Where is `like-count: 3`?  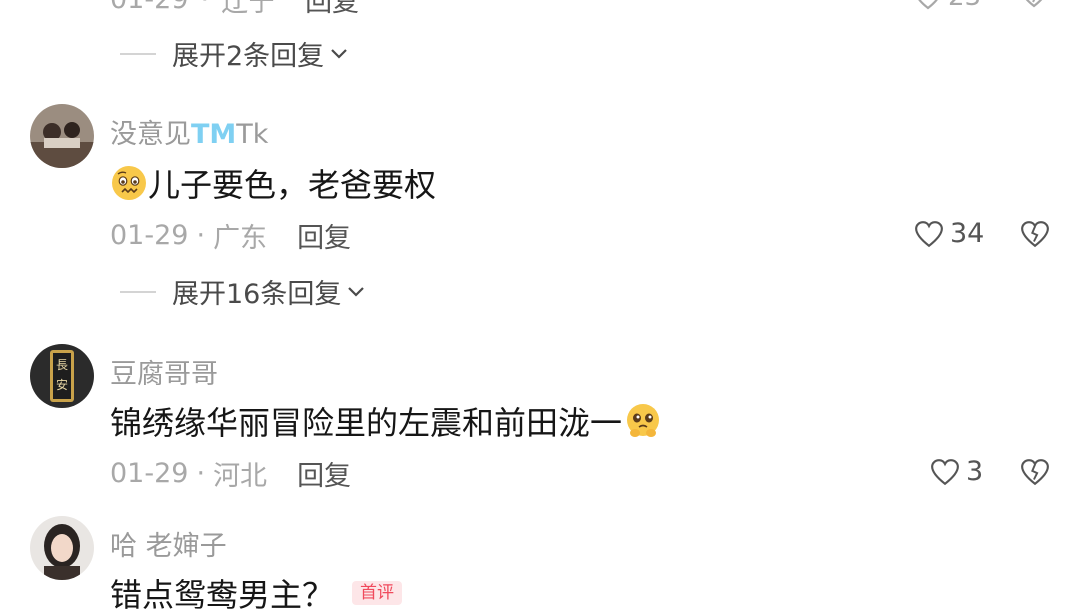
like-count: 3 is located at coordinates (975, 471).